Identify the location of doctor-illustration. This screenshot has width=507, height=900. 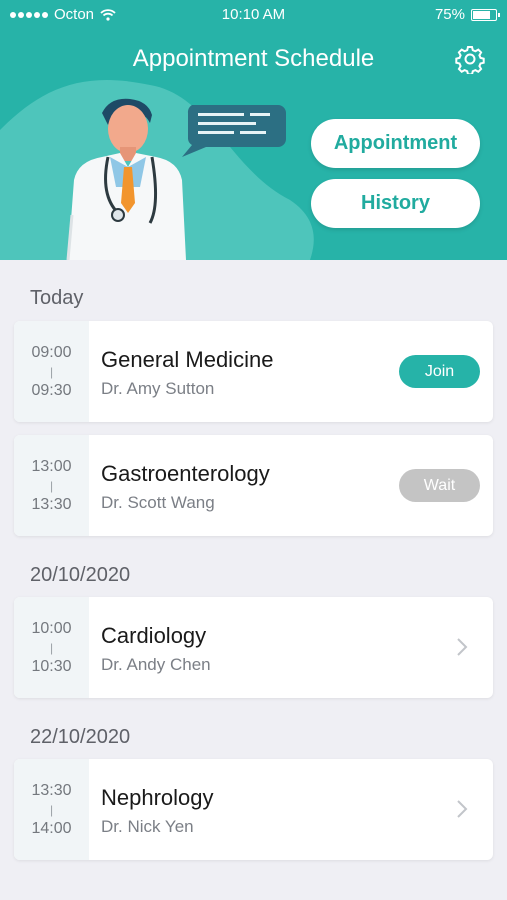
(126, 179).